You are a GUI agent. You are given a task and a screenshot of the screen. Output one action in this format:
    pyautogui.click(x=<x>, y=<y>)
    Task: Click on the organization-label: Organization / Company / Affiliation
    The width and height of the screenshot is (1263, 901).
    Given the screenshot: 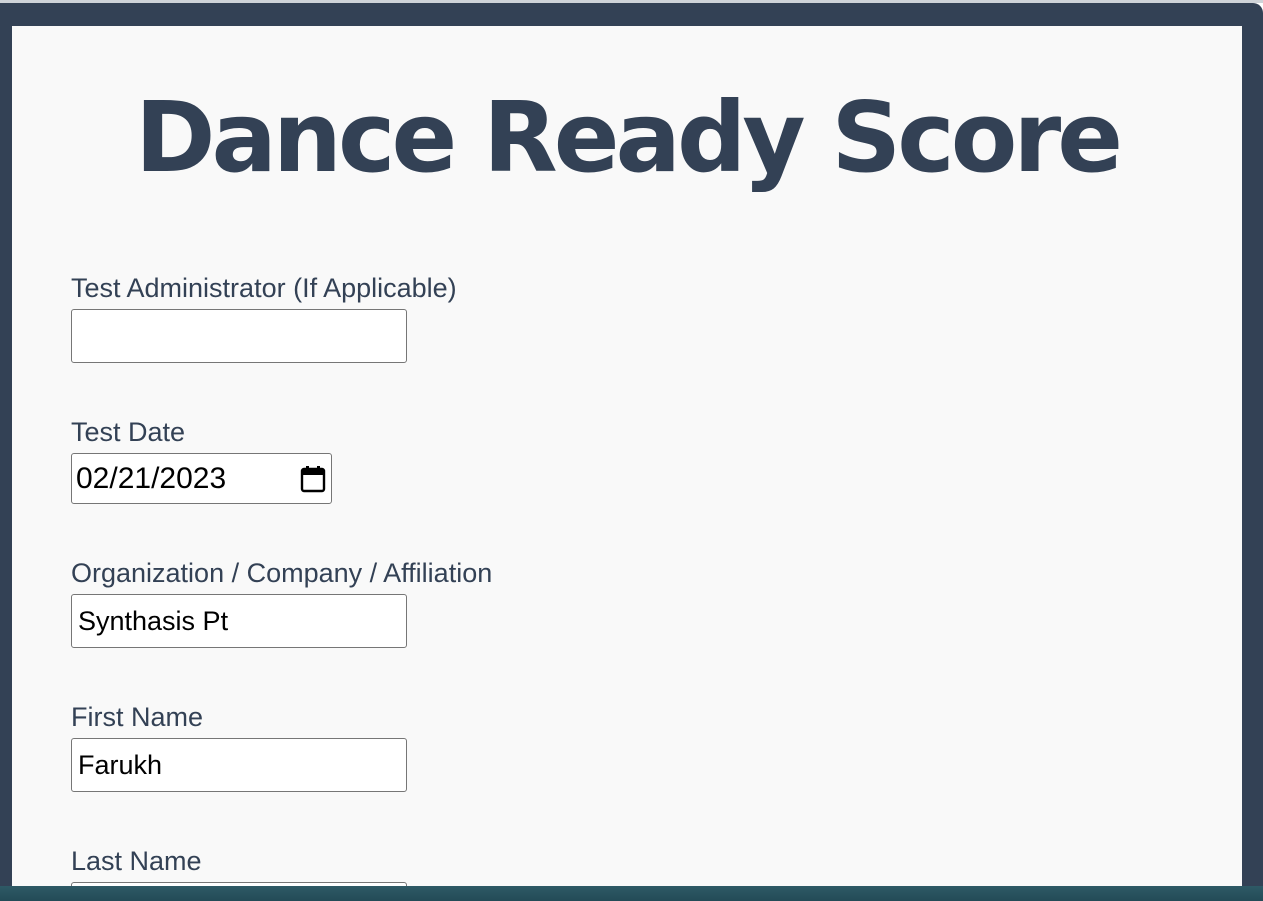 What is the action you would take?
    pyautogui.click(x=282, y=573)
    